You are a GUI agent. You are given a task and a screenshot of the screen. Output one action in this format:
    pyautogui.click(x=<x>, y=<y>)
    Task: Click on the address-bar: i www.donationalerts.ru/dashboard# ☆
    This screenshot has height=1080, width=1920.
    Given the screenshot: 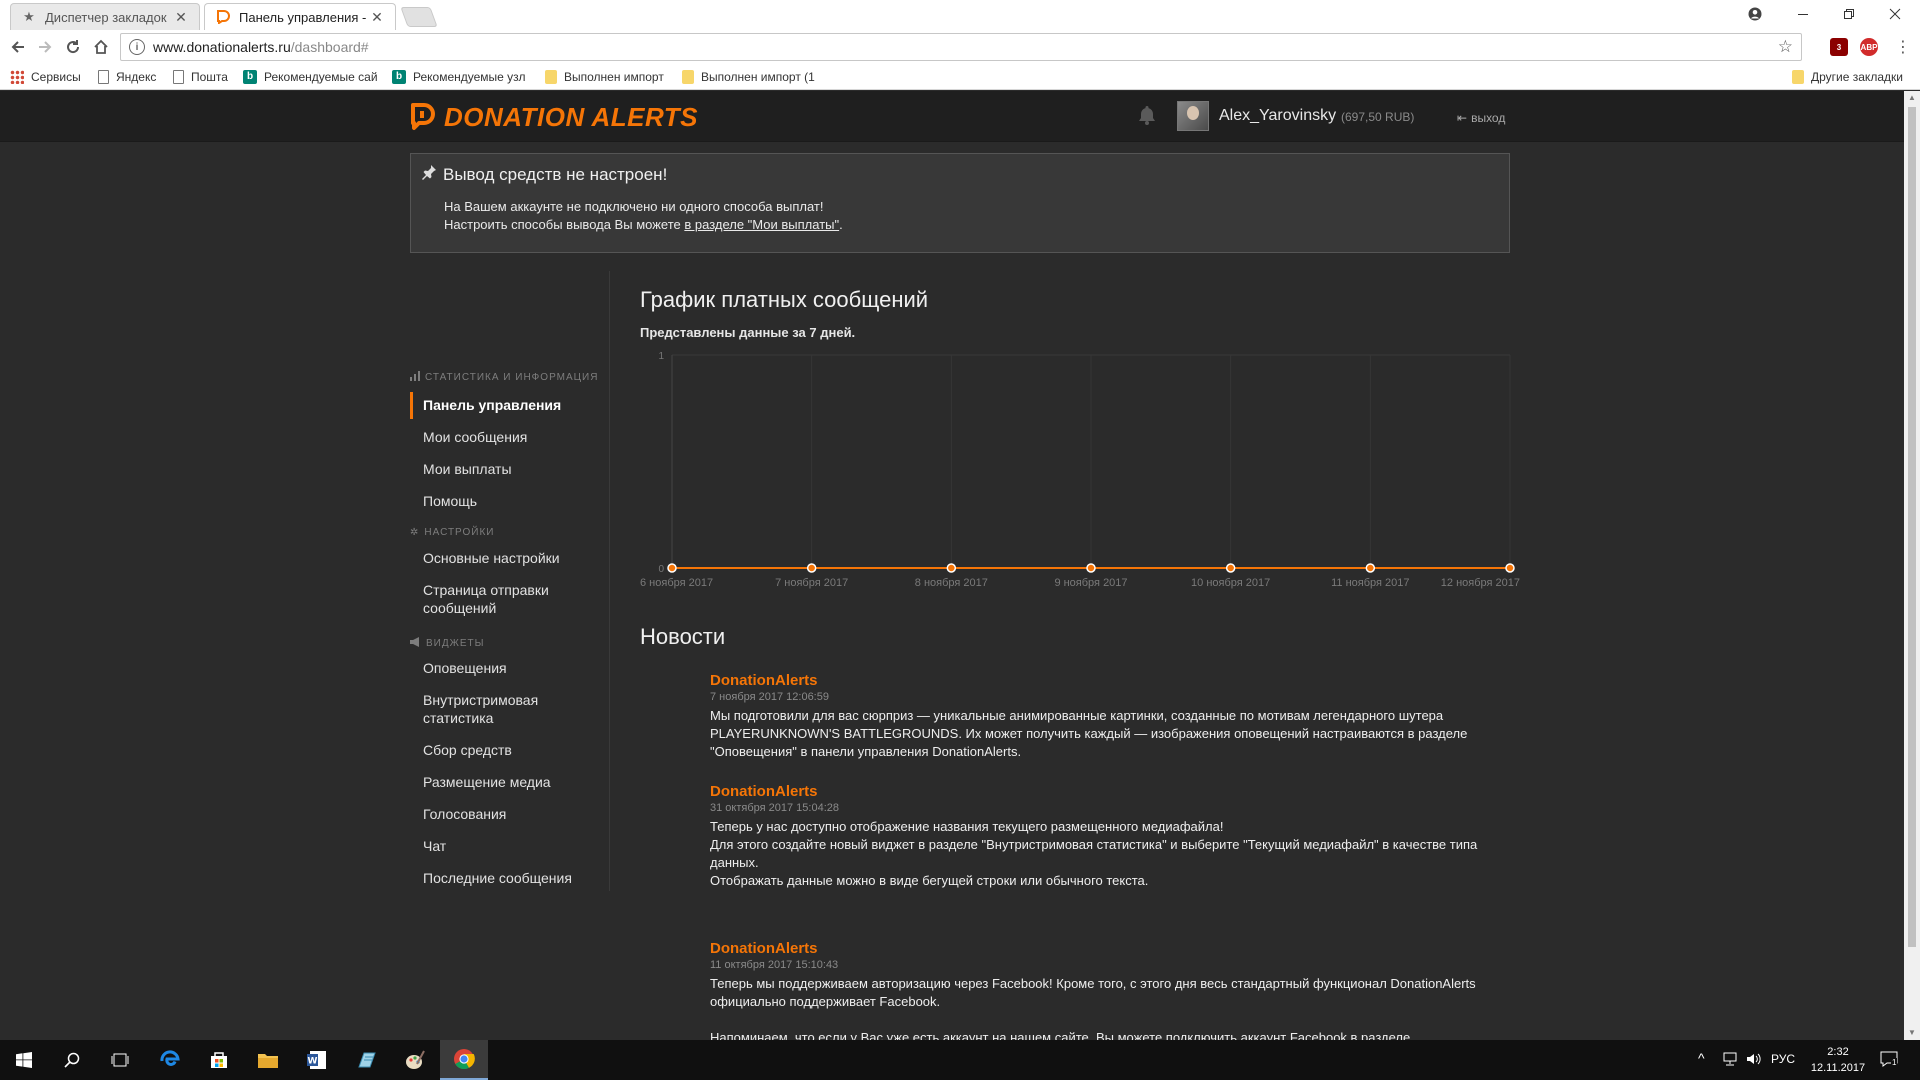 What is the action you would take?
    pyautogui.click(x=961, y=47)
    